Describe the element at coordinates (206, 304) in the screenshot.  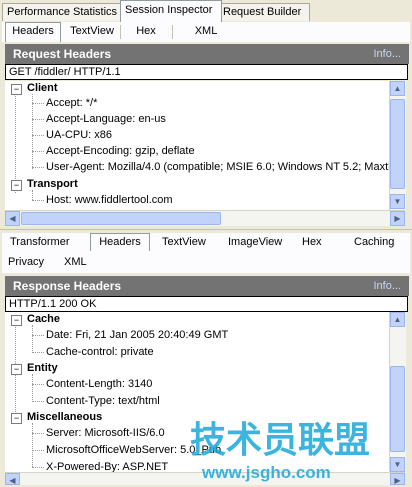
I see `response-status-line: HTTP/1.1 200 OK` at that location.